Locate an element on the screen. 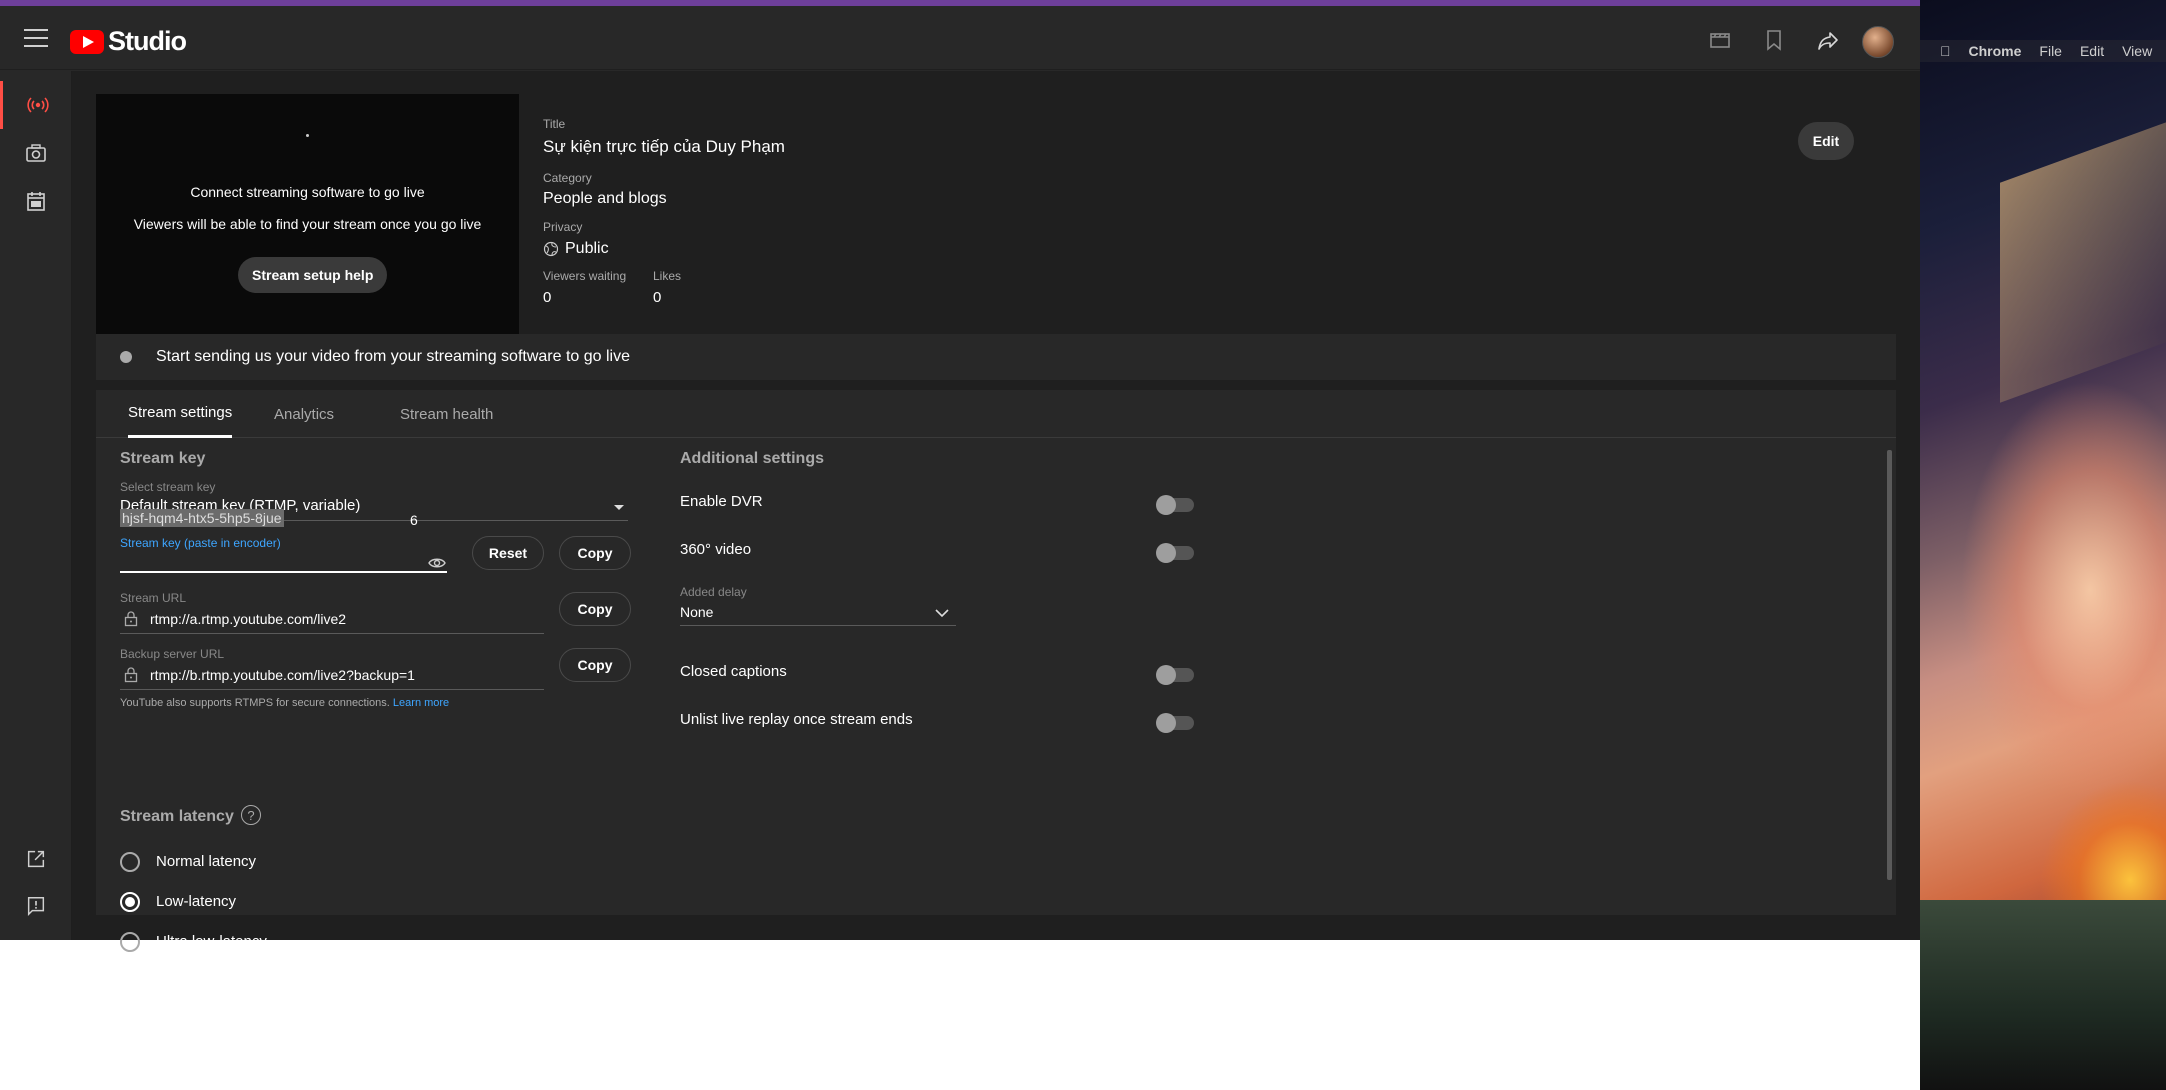 Image resolution: width=2166 pixels, height=1090 pixels. sidebar-item-open-external is located at coordinates (36, 859).